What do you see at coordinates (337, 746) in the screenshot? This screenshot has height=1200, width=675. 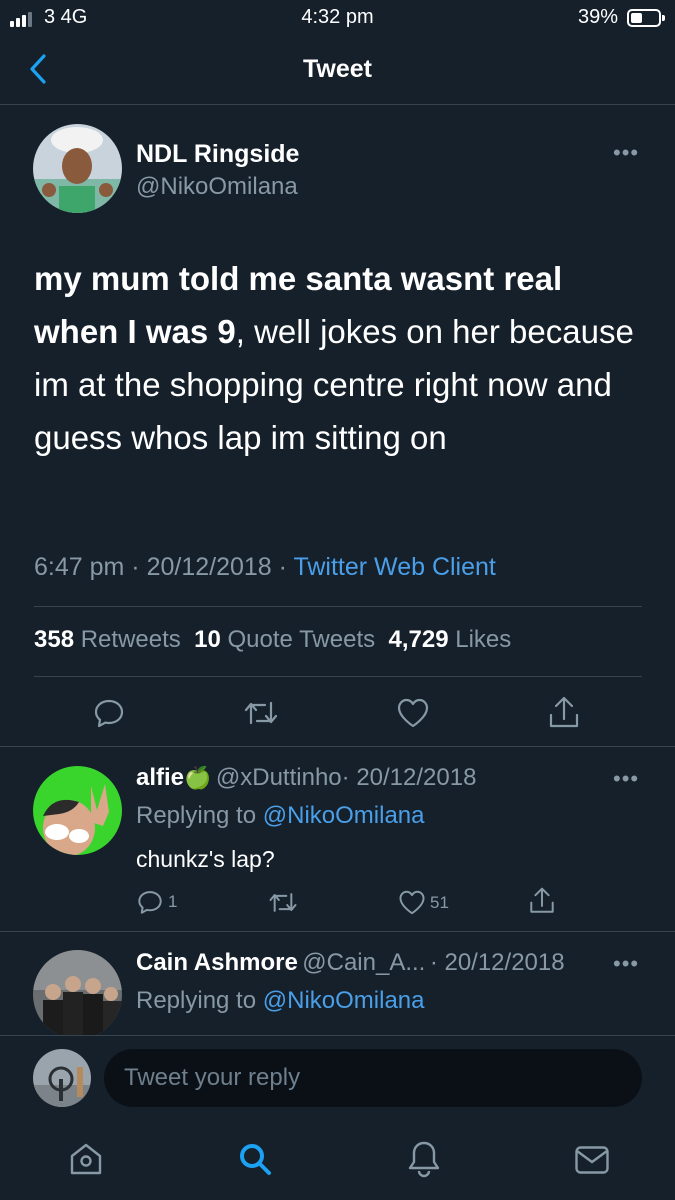 I see `tweet-divider` at bounding box center [337, 746].